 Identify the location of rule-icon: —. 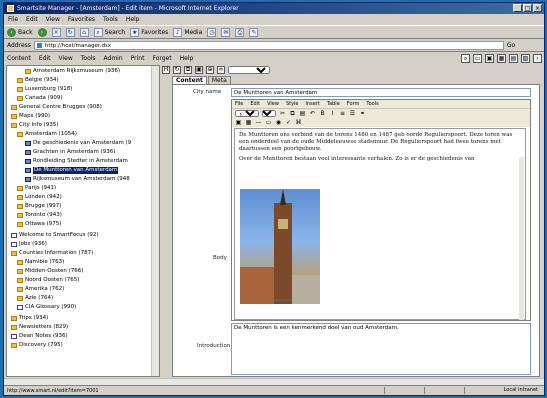
(258, 122).